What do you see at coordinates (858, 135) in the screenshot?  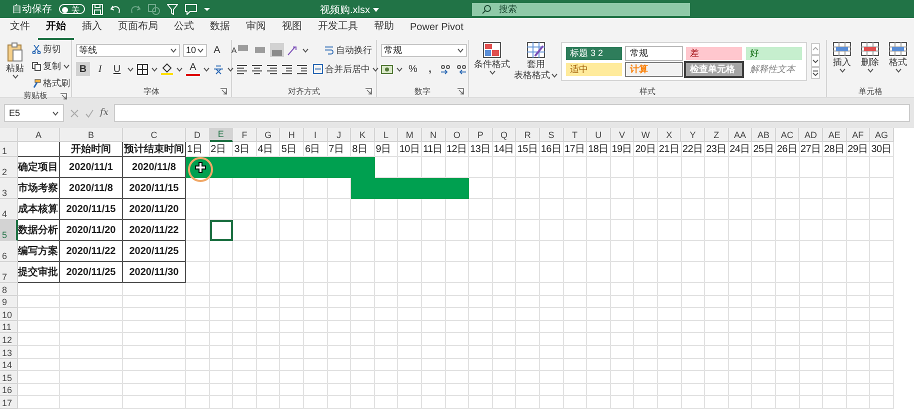 I see `column-header: AF` at bounding box center [858, 135].